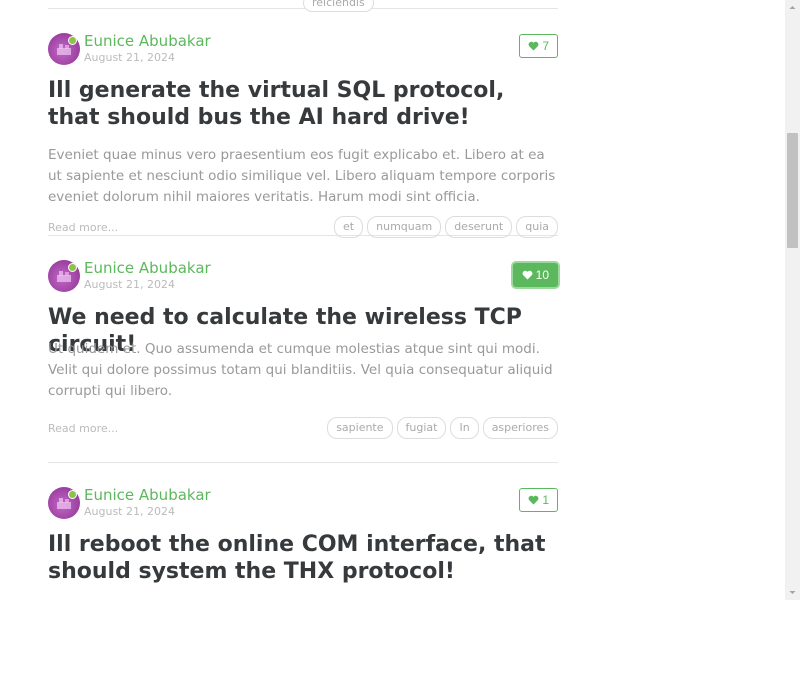  Describe the element at coordinates (303, 6) in the screenshot. I see `previous-article-tail: reiciendis` at that location.